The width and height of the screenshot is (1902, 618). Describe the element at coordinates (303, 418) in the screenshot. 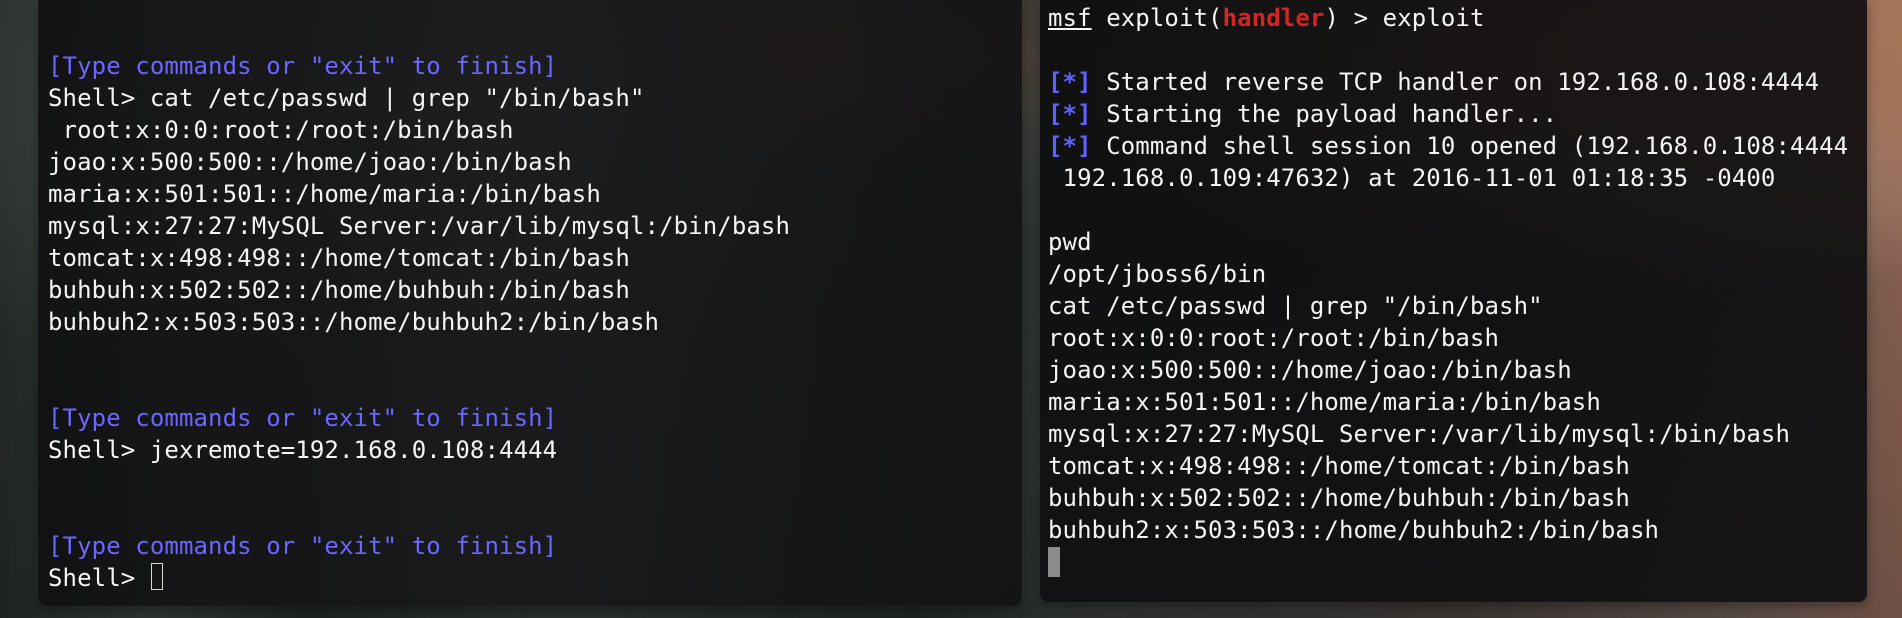

I see `left-terminal-prompt-line-2: [Type commands or "exit" to finish]` at that location.